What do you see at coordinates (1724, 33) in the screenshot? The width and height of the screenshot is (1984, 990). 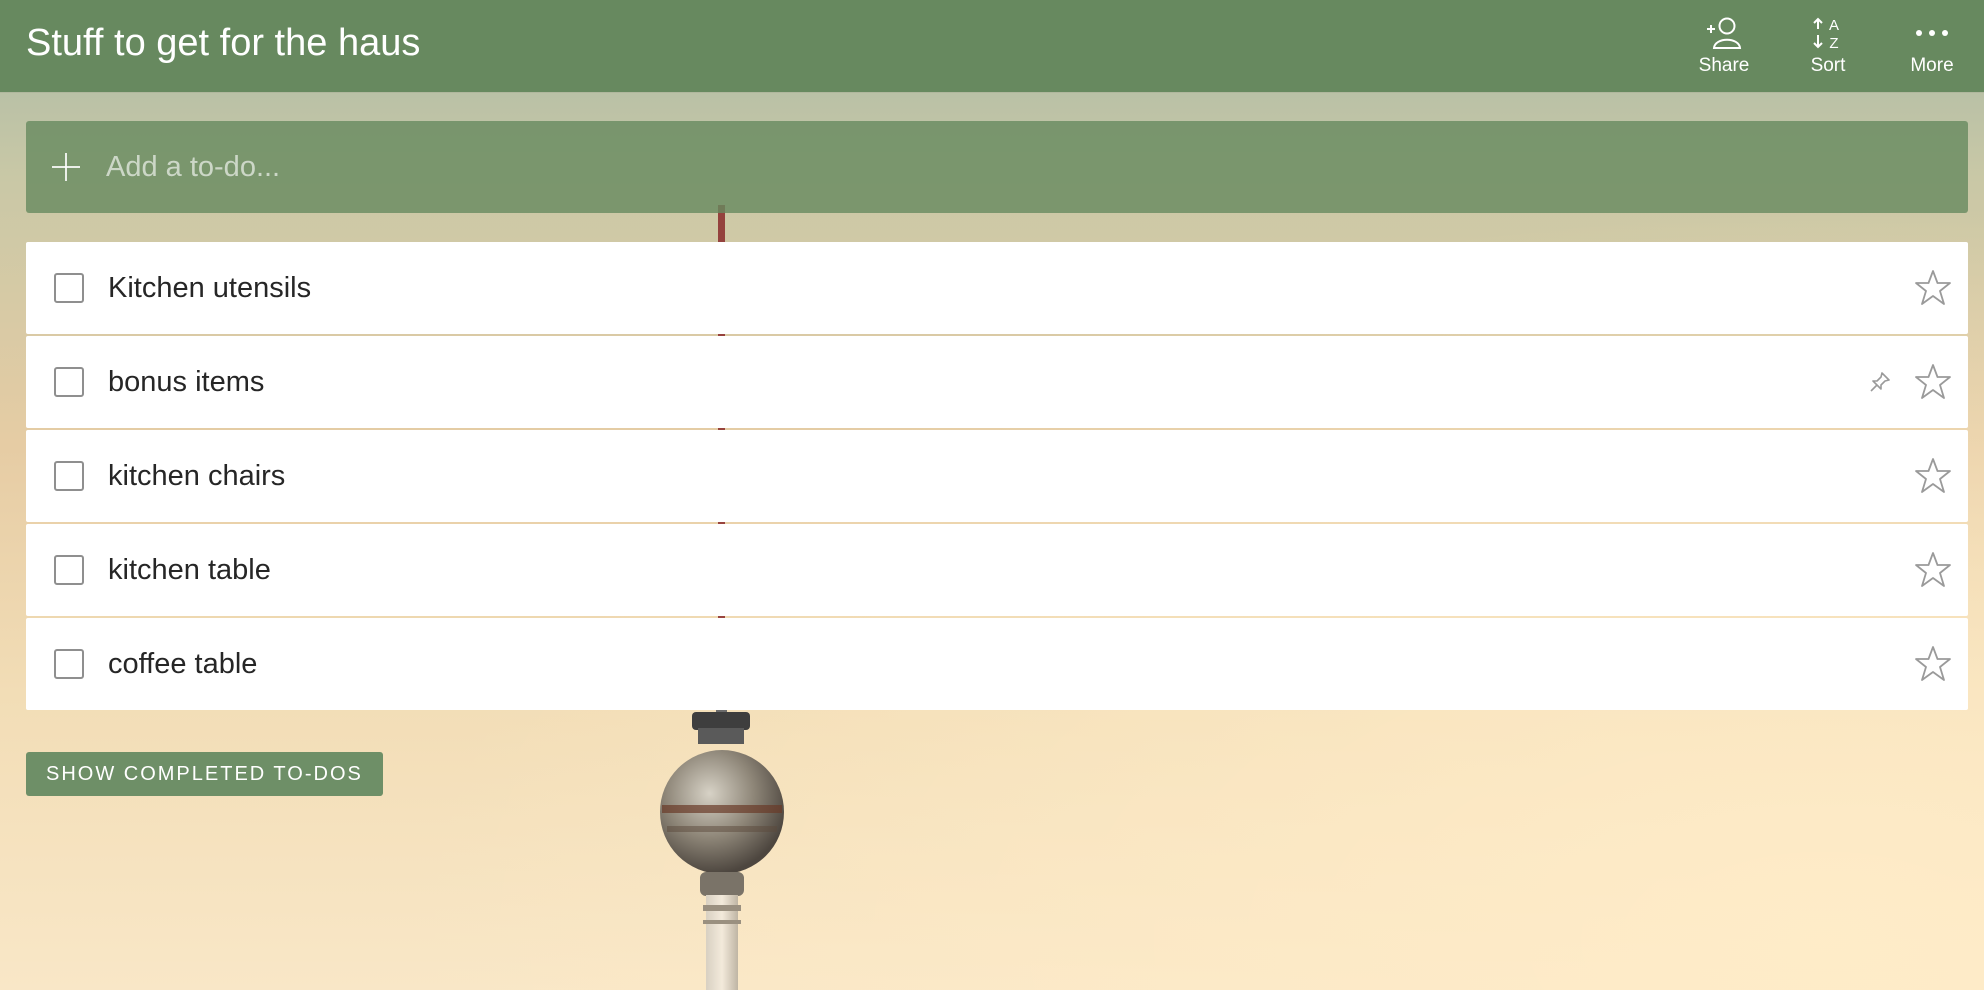 I see `share-person-icon` at bounding box center [1724, 33].